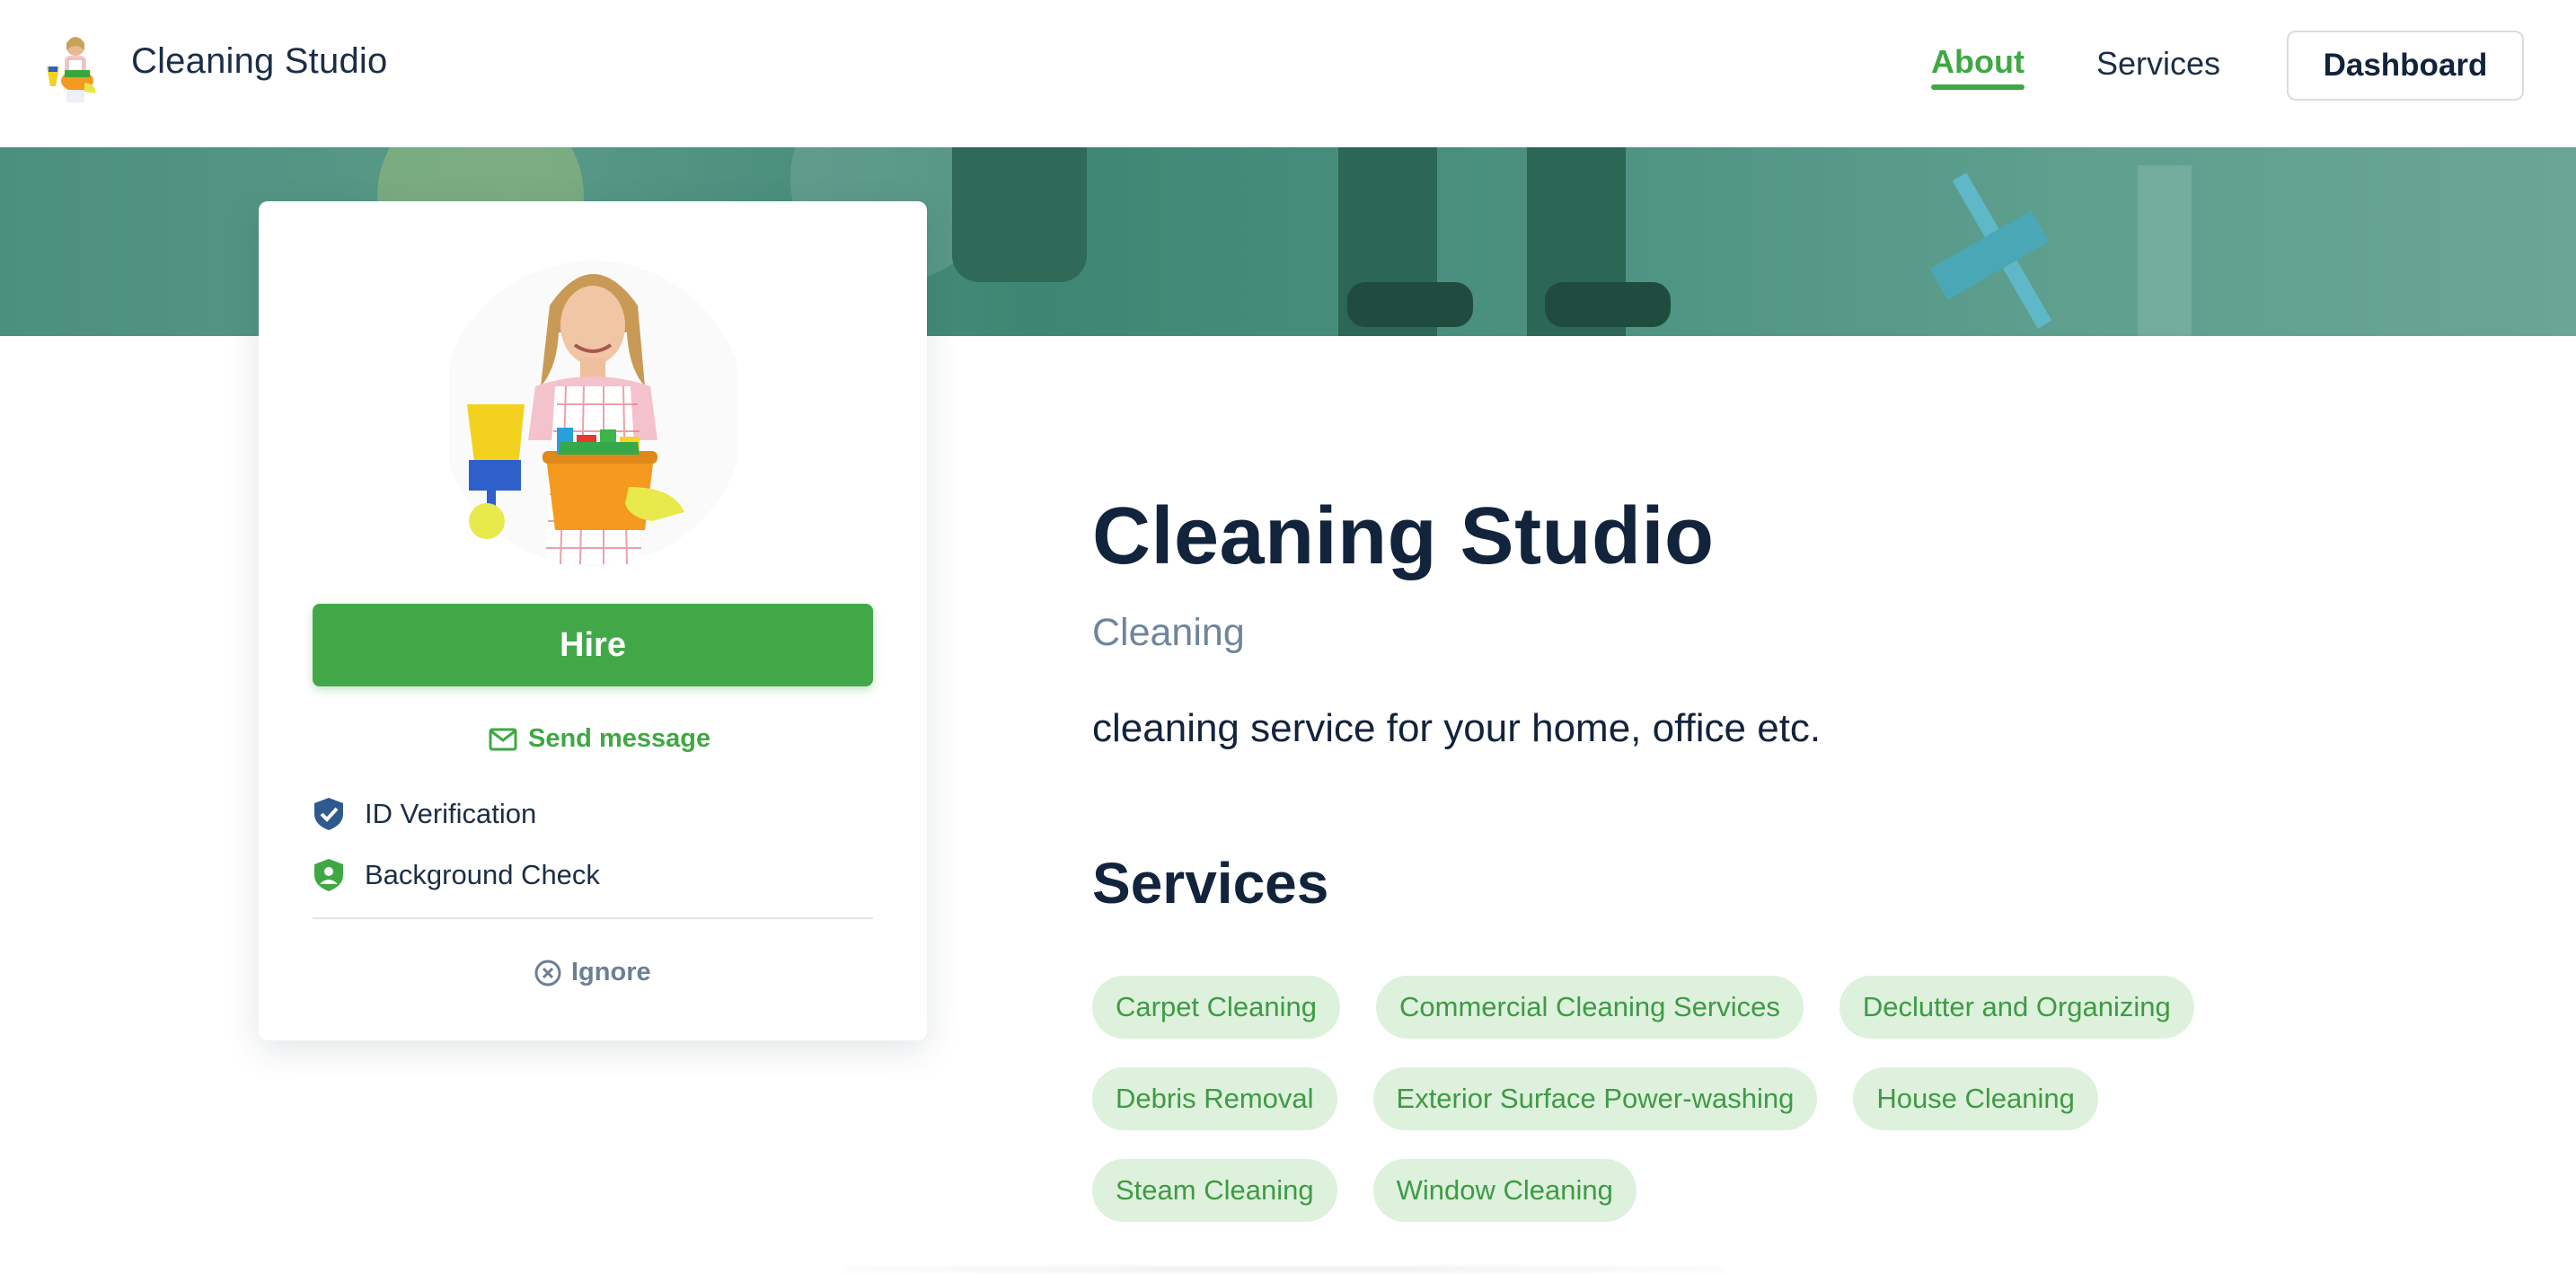 Image resolution: width=2576 pixels, height=1274 pixels. I want to click on cleaning-lady-avatar, so click(593, 414).